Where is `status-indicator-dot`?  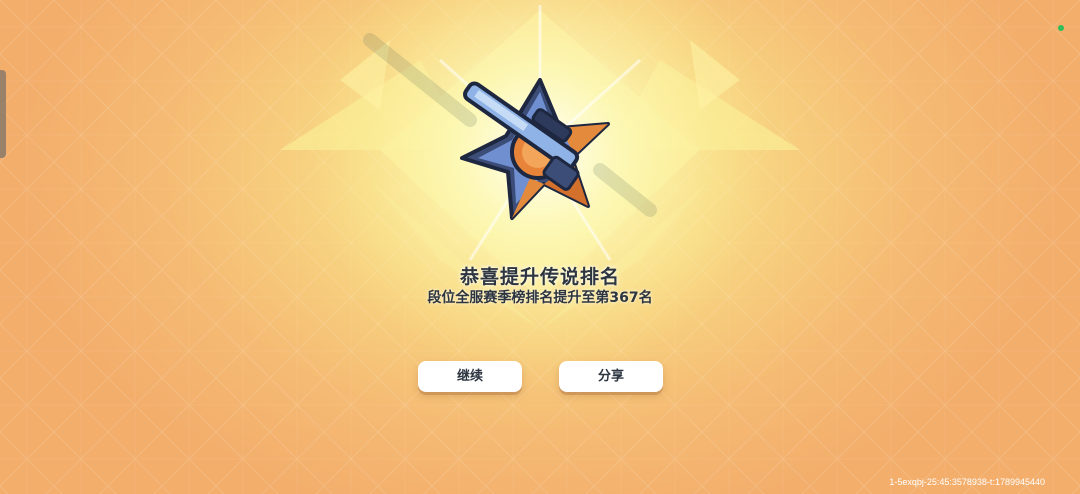
status-indicator-dot is located at coordinates (1061, 28).